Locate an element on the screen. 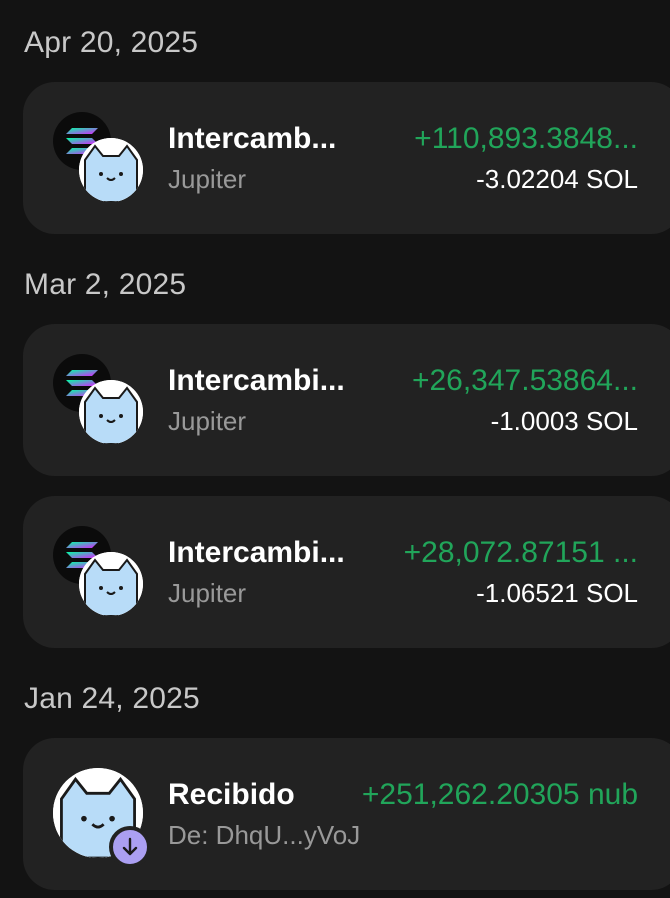 This screenshot has height=898, width=670. transaction-title: Recibido is located at coordinates (231, 794).